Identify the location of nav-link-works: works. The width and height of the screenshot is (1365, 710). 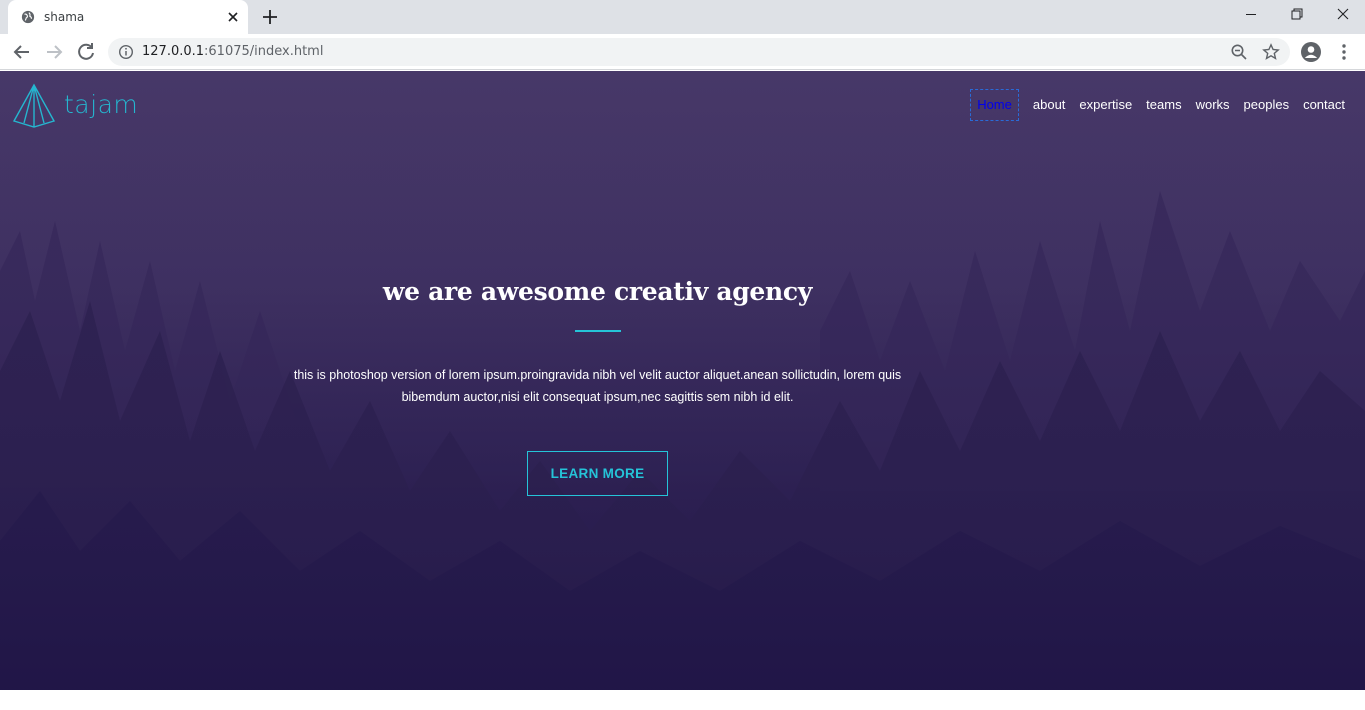
(1213, 105).